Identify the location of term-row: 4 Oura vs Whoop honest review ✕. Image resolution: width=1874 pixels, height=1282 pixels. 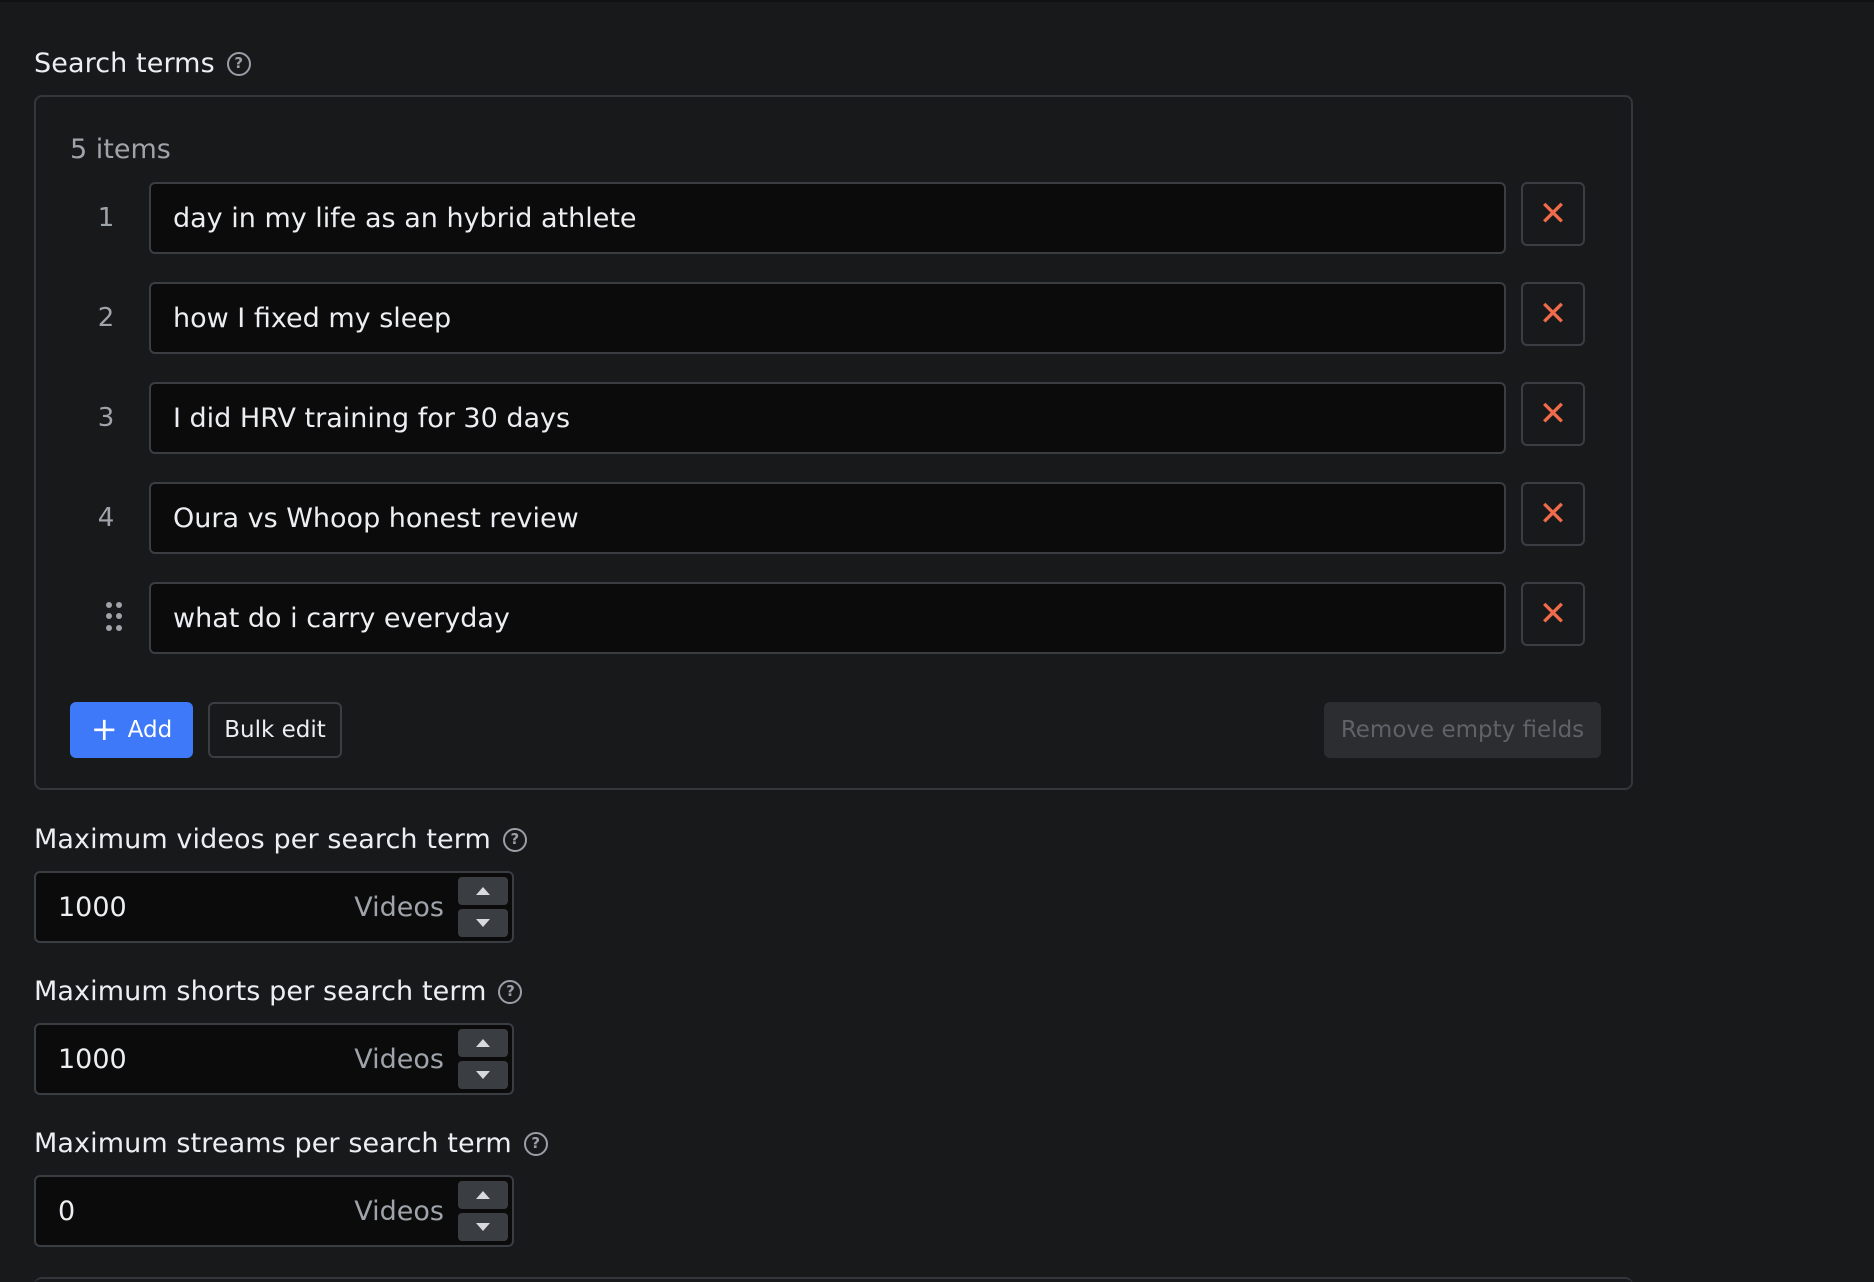
(833, 518).